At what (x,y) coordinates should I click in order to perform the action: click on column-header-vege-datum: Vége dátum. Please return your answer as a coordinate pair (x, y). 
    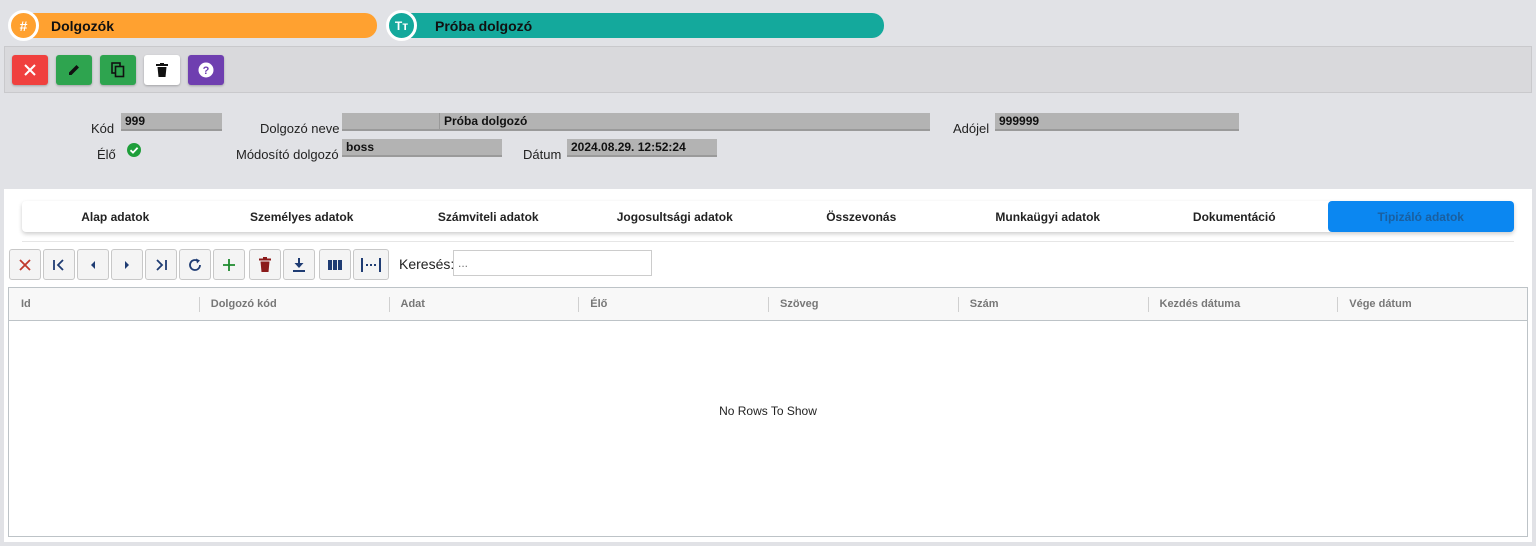
    Looking at the image, I should click on (1432, 304).